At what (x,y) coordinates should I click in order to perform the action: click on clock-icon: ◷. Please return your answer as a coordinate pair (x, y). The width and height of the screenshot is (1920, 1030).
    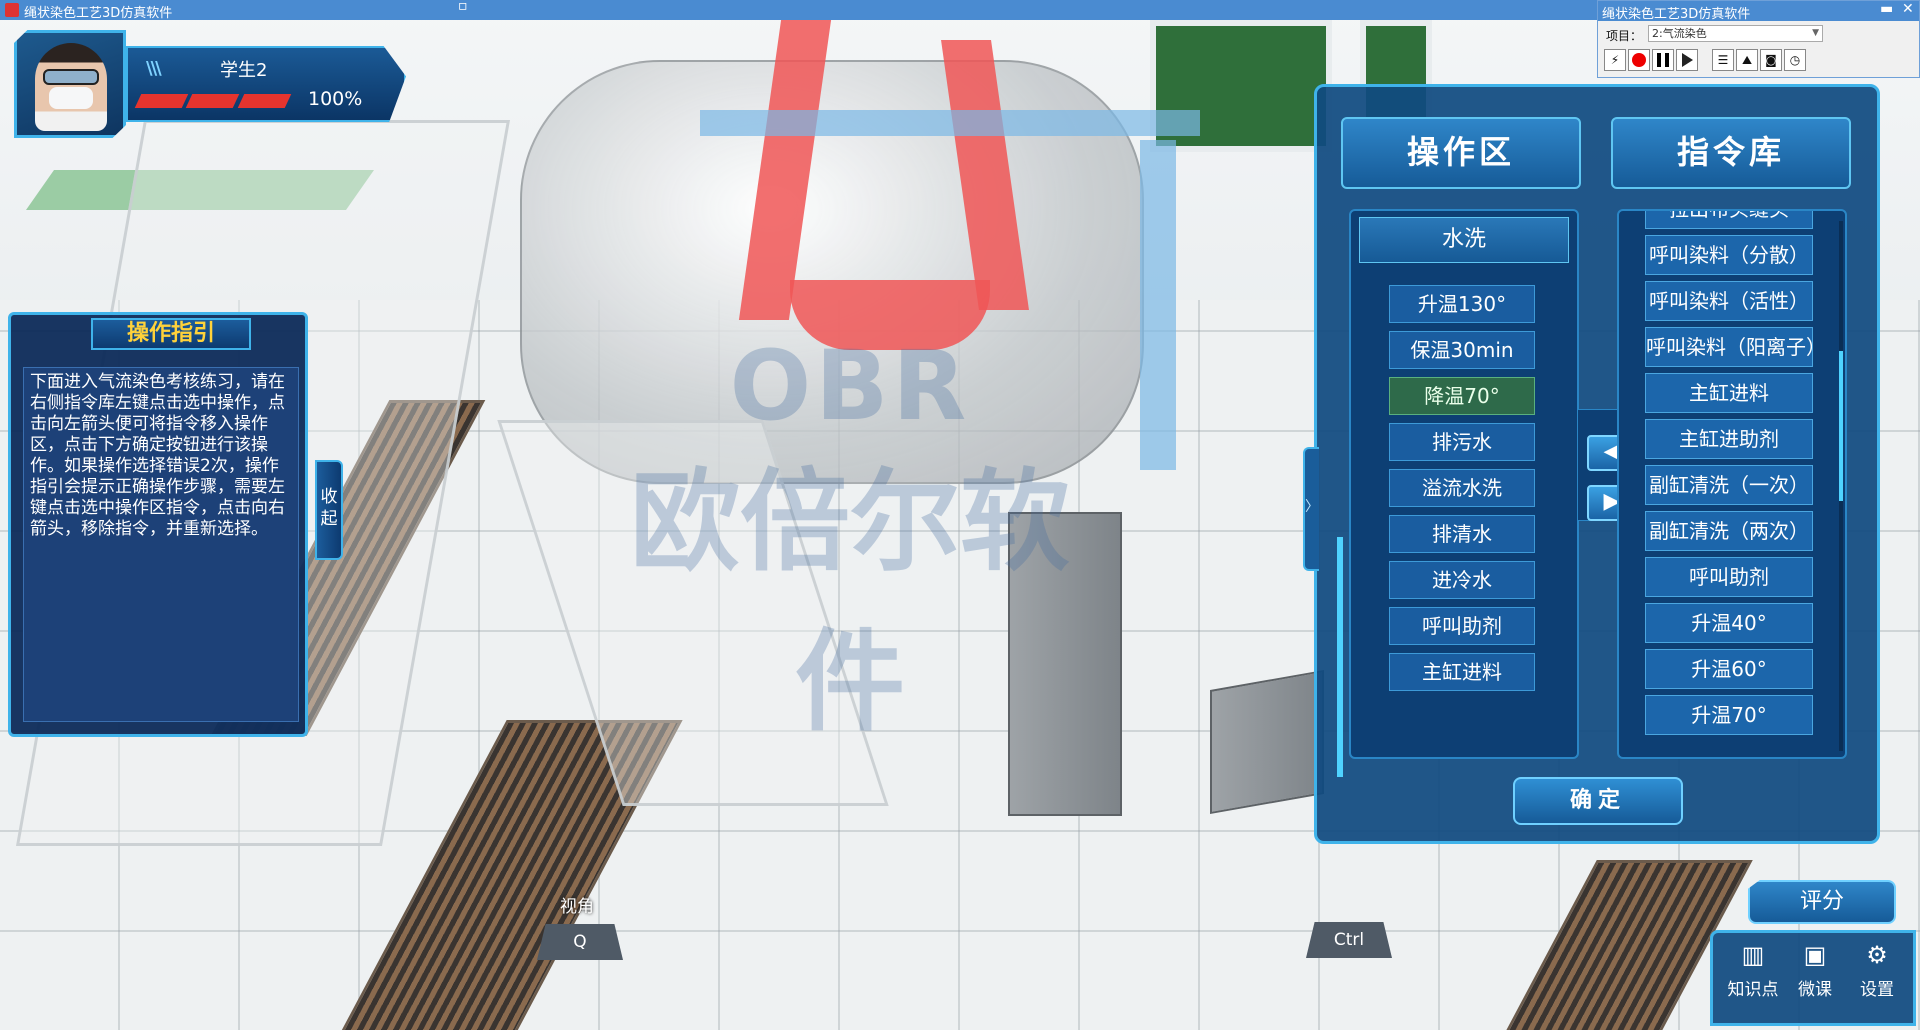
    Looking at the image, I should click on (1795, 60).